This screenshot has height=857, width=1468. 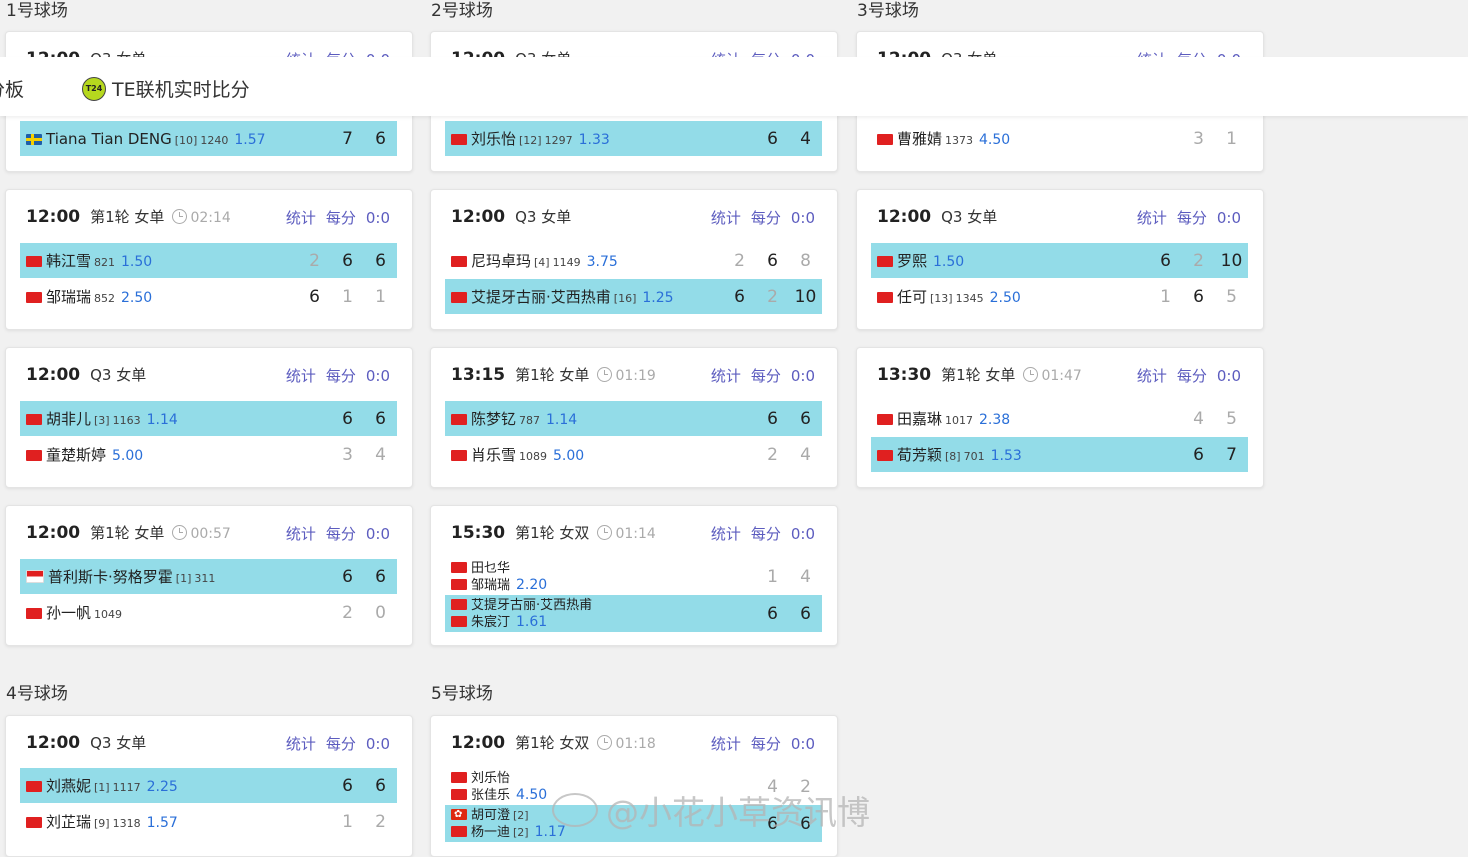 What do you see at coordinates (941, 298) in the screenshot?
I see `player-seed: [13]` at bounding box center [941, 298].